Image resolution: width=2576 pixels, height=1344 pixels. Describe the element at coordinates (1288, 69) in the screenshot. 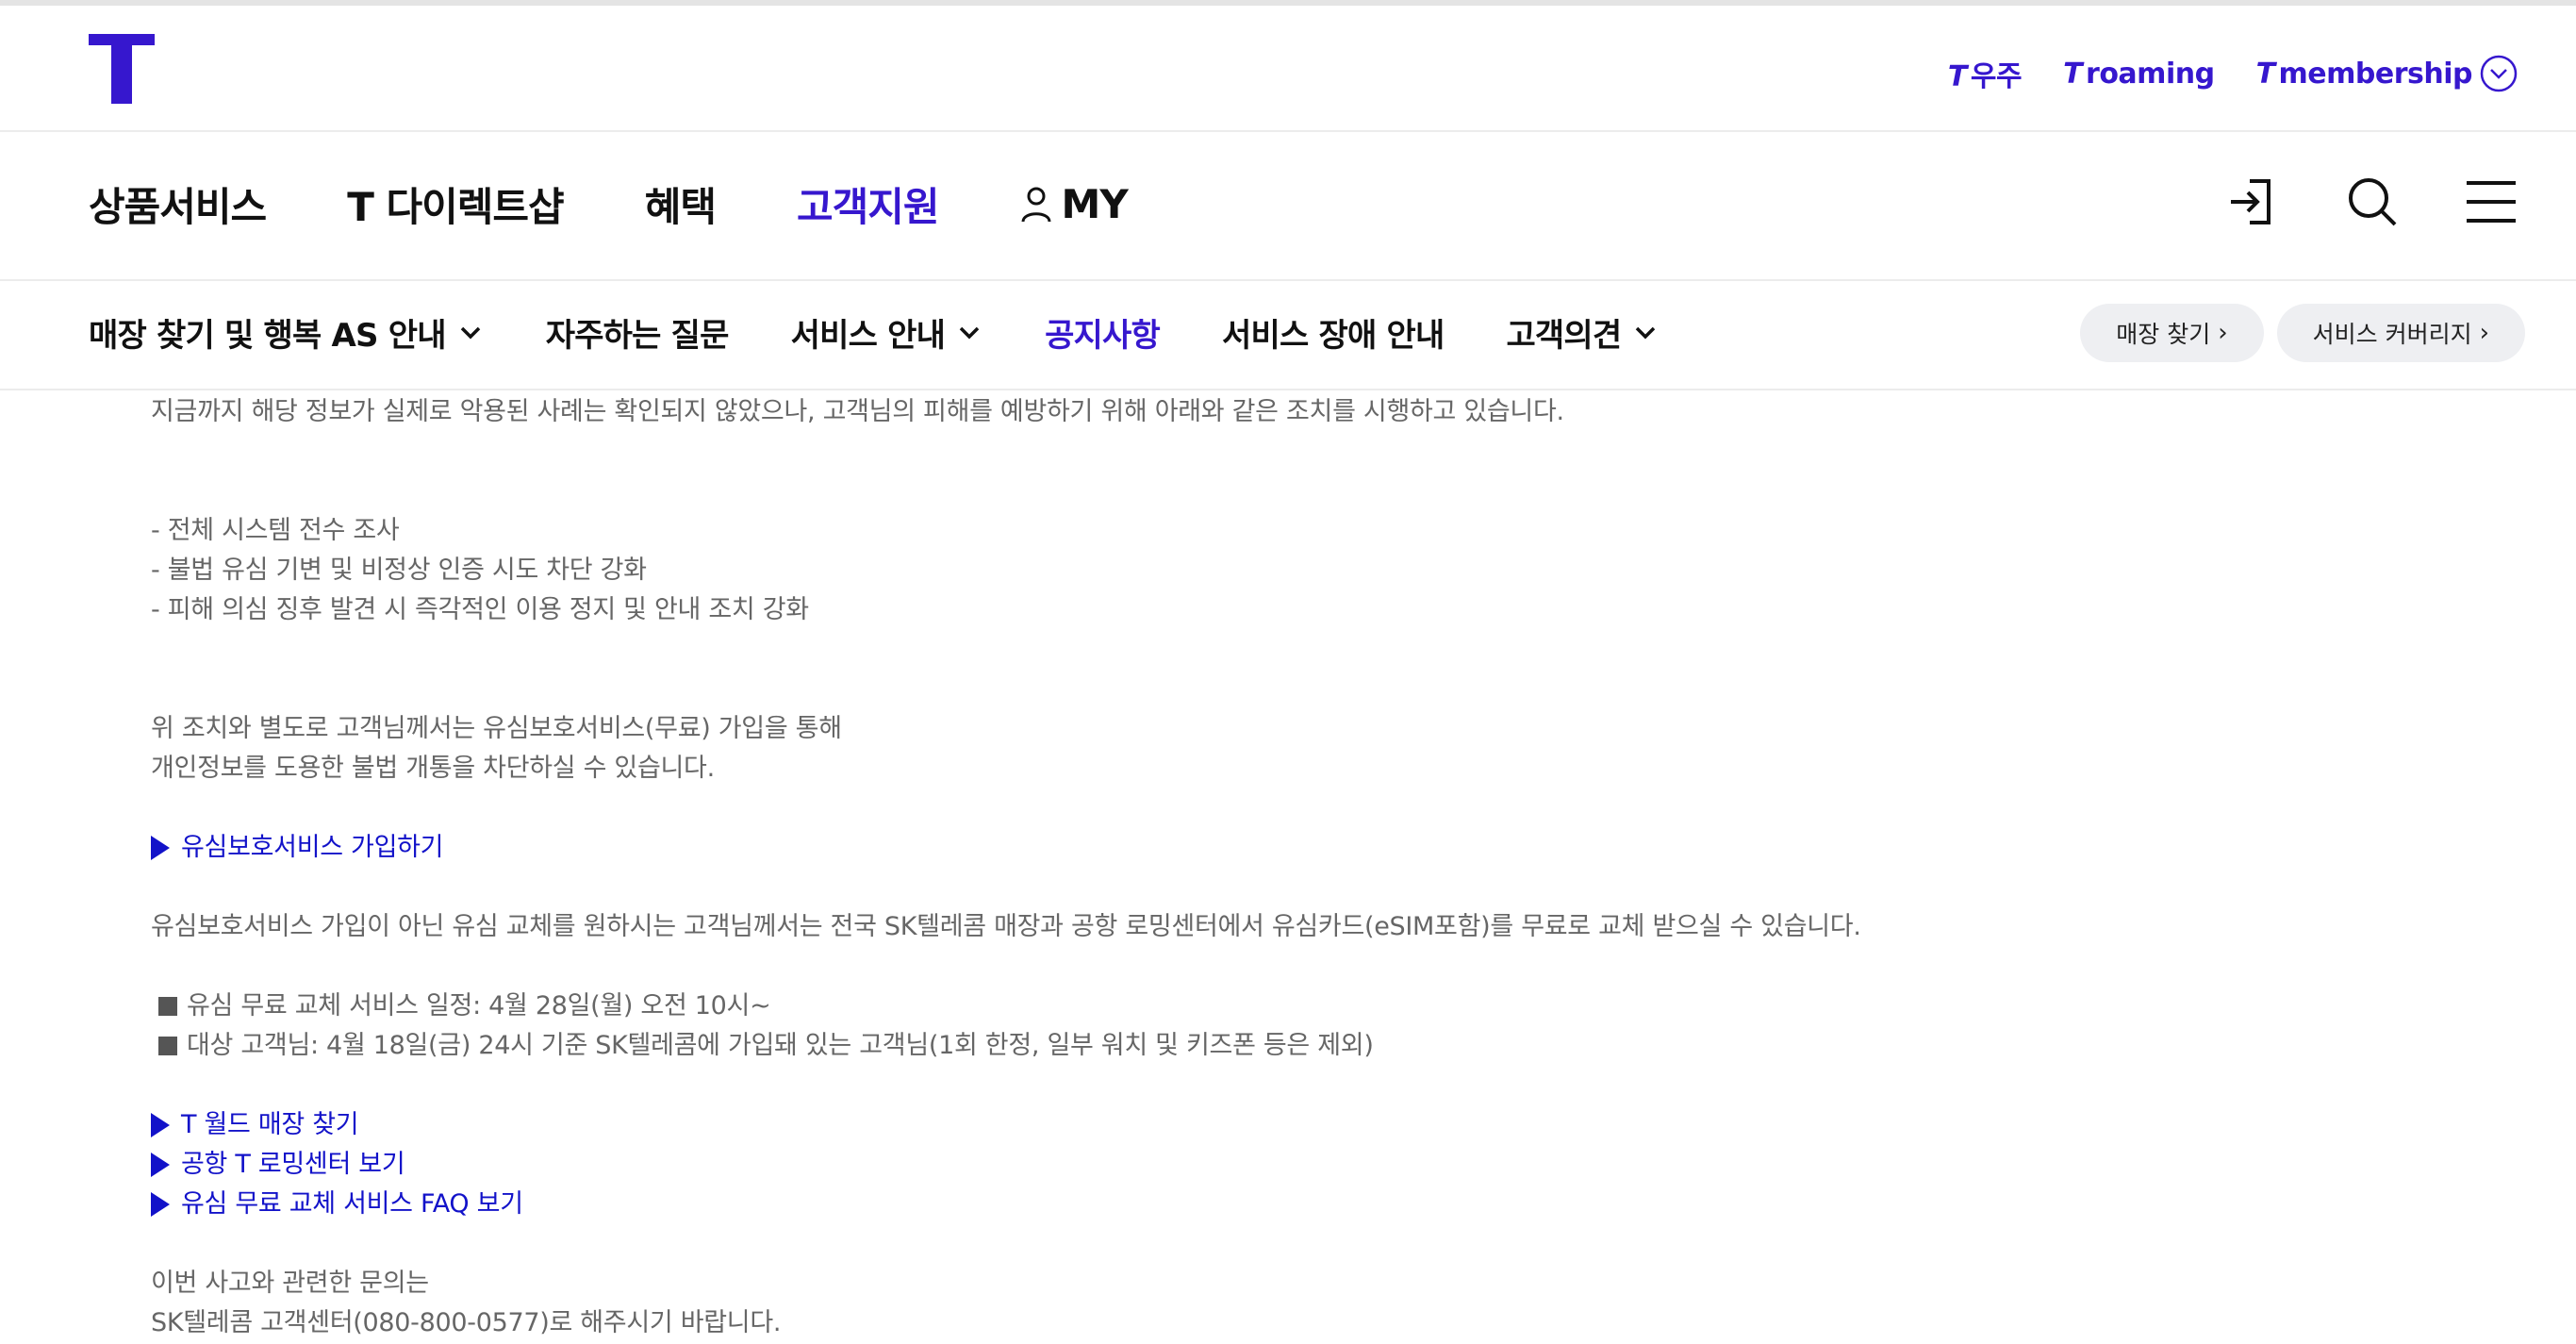

I see `utility-bar: T 우주 T roaming T membership` at that location.